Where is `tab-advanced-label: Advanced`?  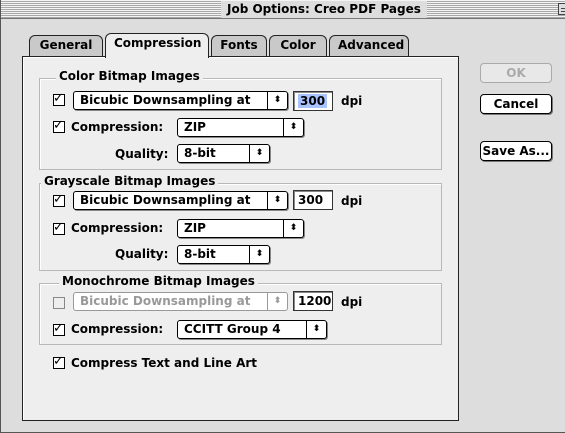 tab-advanced-label: Advanced is located at coordinates (371, 45).